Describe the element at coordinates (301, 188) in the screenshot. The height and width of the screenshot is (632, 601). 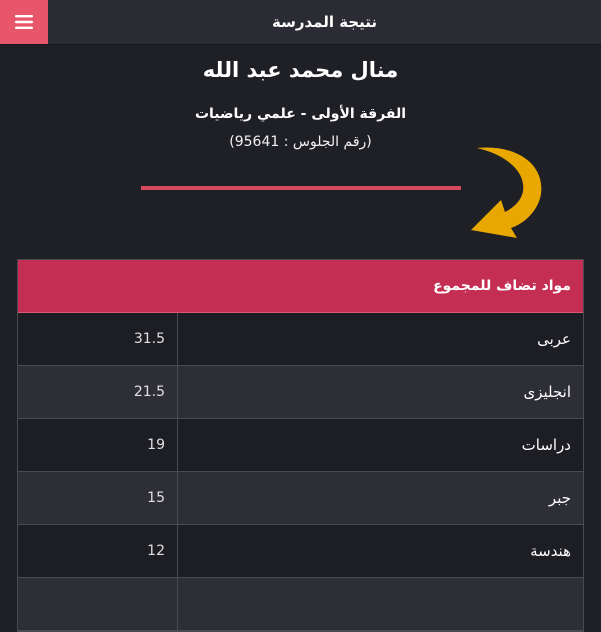
I see `divider` at that location.